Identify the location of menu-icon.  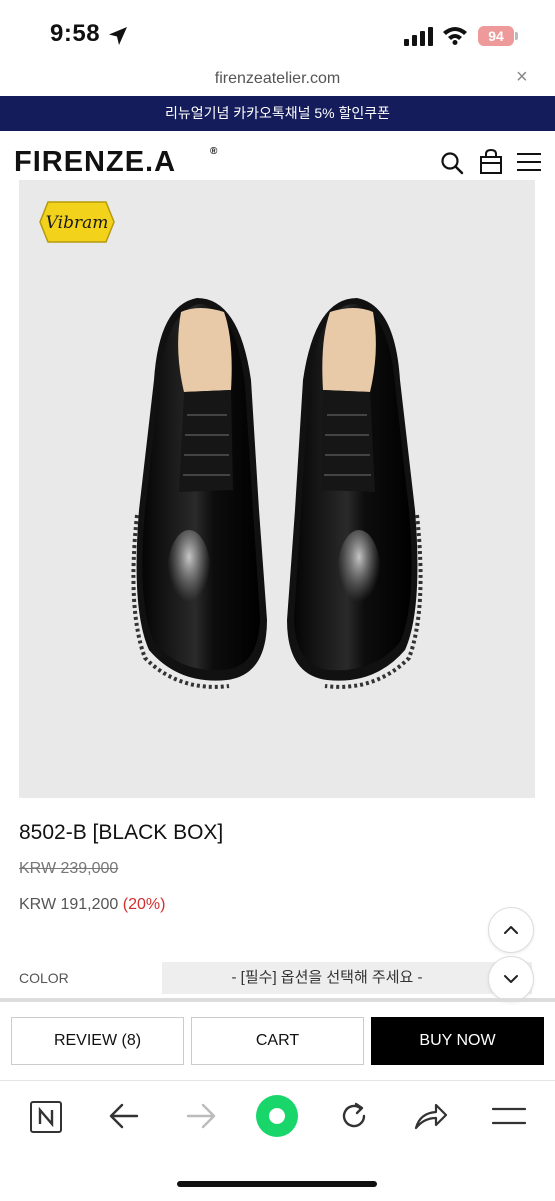
(529, 162).